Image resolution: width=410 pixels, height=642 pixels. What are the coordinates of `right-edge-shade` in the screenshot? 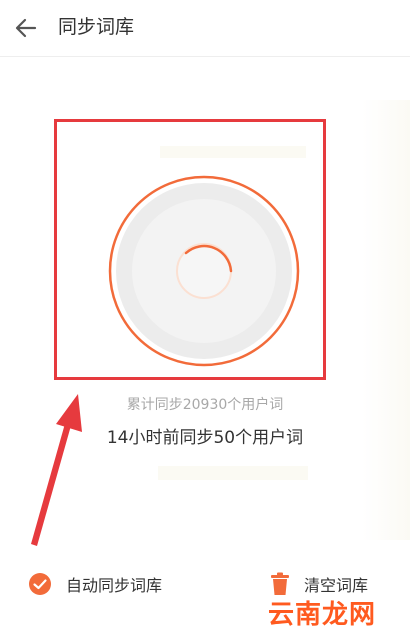 It's located at (386, 320).